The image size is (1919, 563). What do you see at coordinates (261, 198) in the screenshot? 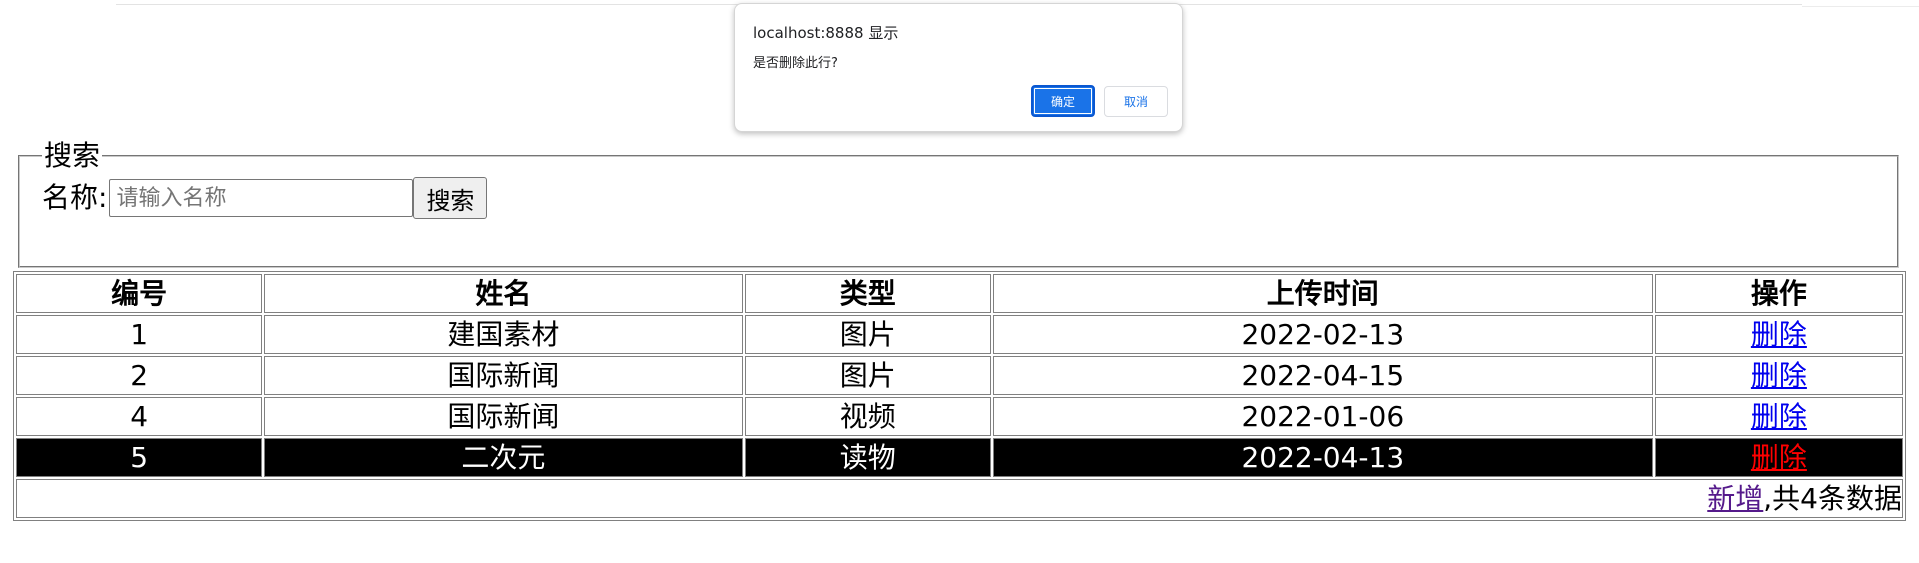
I see `search-input` at bounding box center [261, 198].